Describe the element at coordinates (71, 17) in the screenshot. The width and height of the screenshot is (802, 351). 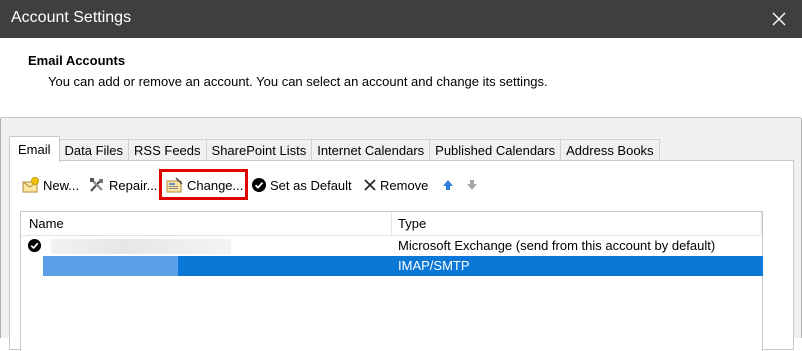
I see `window-title: Account Settings` at that location.